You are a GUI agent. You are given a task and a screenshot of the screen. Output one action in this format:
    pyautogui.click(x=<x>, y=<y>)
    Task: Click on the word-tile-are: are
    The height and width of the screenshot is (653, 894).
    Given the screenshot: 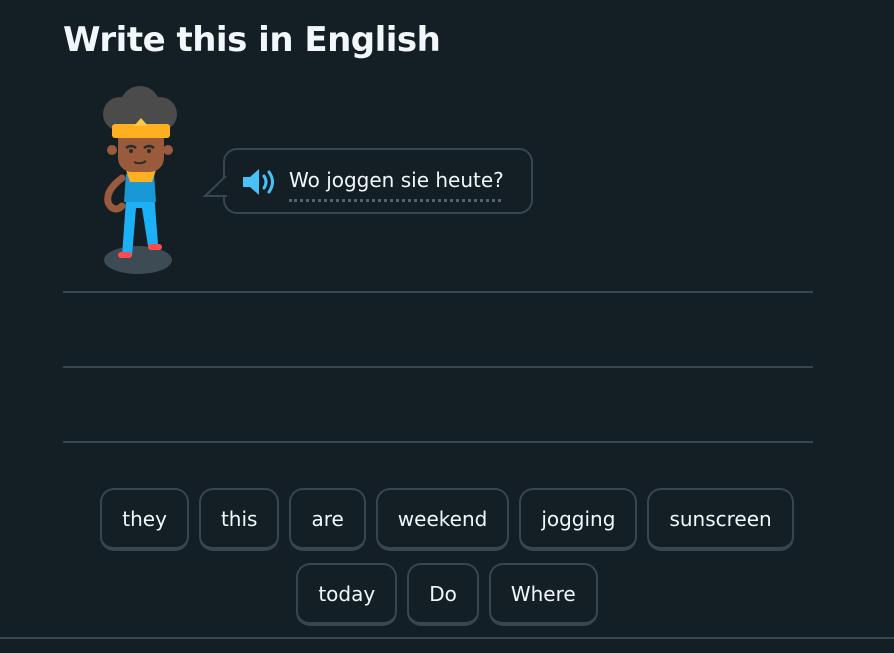 What is the action you would take?
    pyautogui.click(x=327, y=519)
    